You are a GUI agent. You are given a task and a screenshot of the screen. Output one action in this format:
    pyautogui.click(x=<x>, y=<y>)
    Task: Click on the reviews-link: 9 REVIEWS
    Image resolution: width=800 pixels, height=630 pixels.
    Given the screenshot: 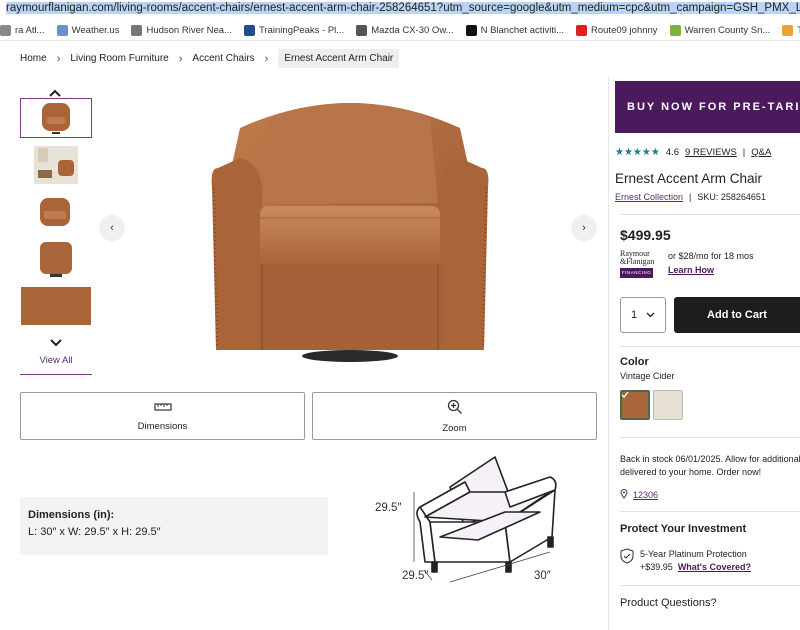 What is the action you would take?
    pyautogui.click(x=711, y=152)
    